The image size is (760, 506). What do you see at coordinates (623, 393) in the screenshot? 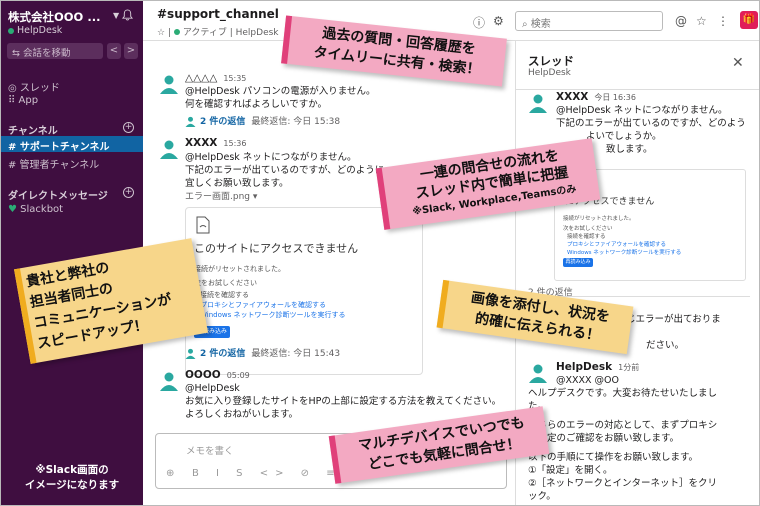
I see `message-text: ヘルプデスクです。大変お待たせいたしまし` at bounding box center [623, 393].